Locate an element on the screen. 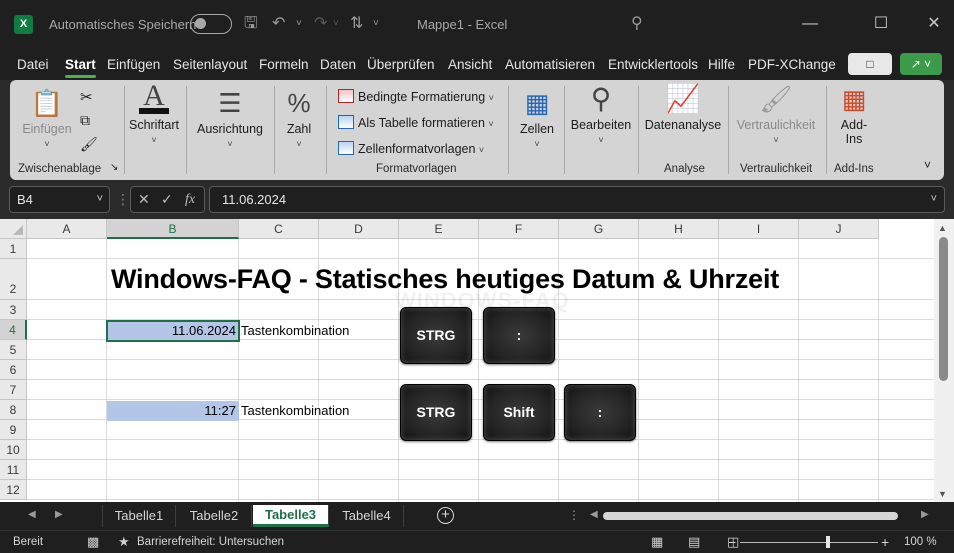  time-cell-b8: 11:27 is located at coordinates (173, 411).